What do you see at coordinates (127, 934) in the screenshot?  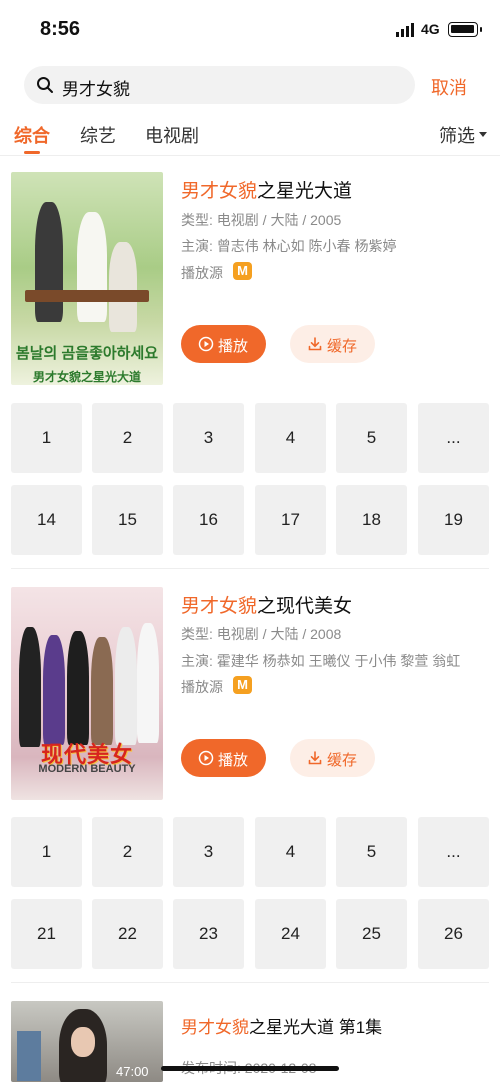 I see `episode-button: 22` at bounding box center [127, 934].